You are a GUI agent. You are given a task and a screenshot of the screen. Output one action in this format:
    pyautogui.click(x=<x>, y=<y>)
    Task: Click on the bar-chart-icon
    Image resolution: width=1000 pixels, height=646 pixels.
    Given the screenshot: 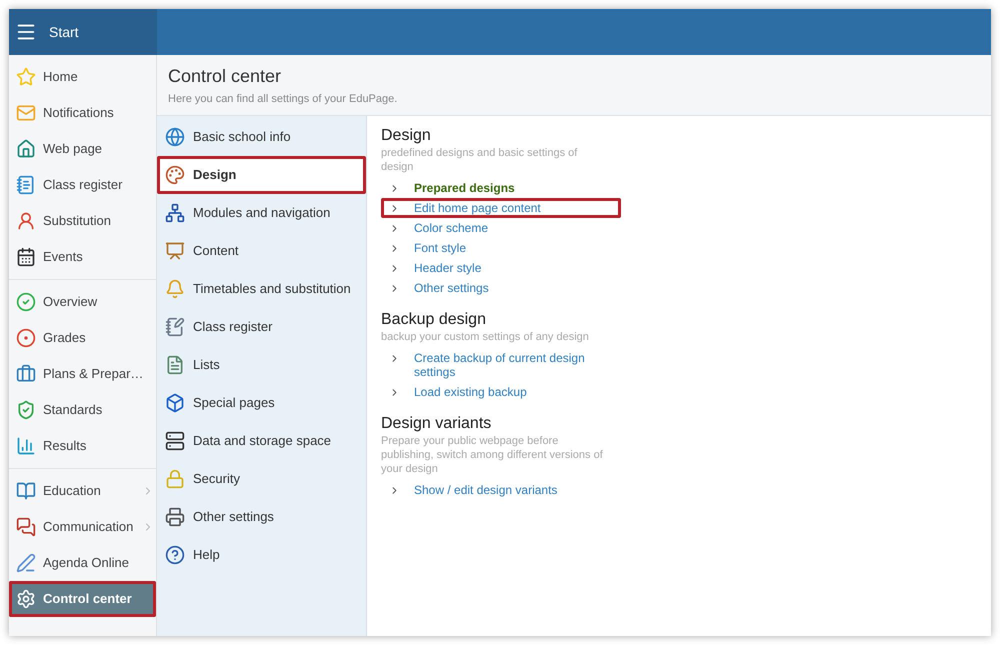 What is the action you would take?
    pyautogui.click(x=26, y=446)
    